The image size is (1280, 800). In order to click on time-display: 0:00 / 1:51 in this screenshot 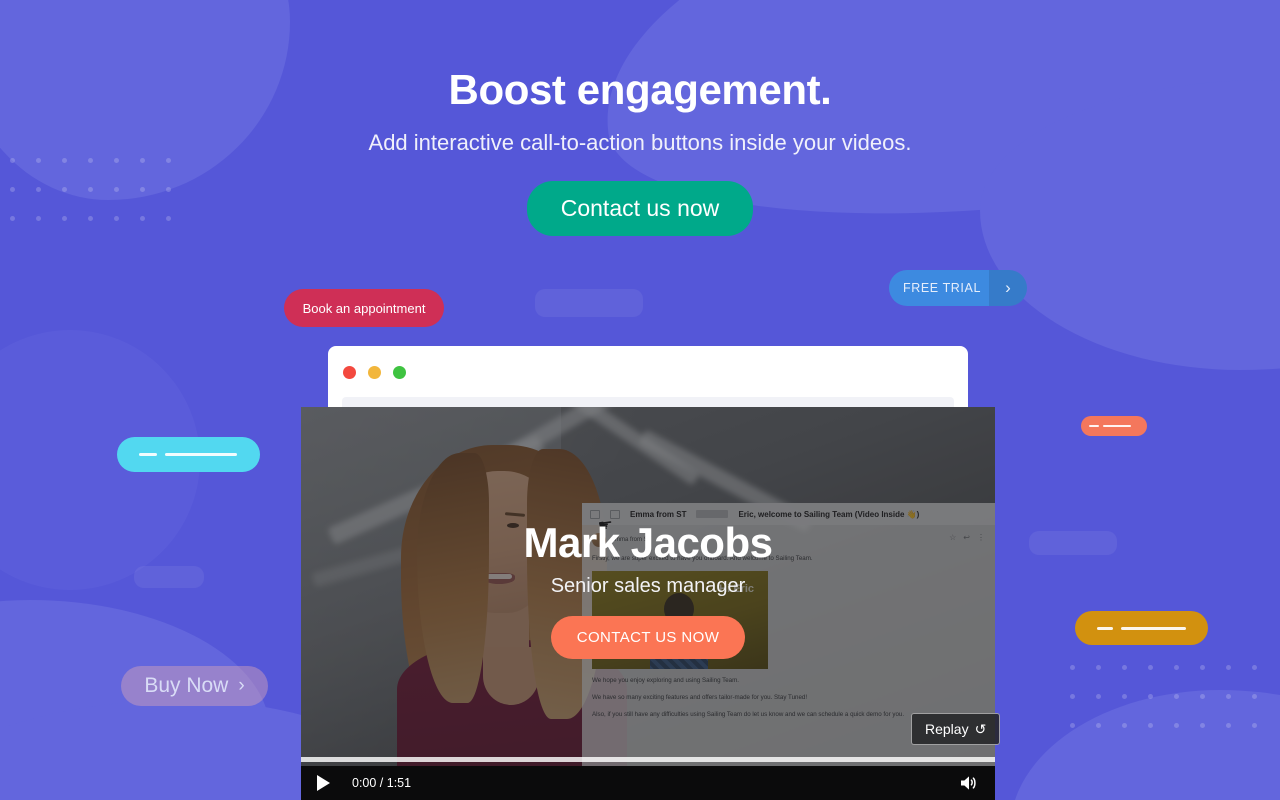, I will do `click(382, 783)`.